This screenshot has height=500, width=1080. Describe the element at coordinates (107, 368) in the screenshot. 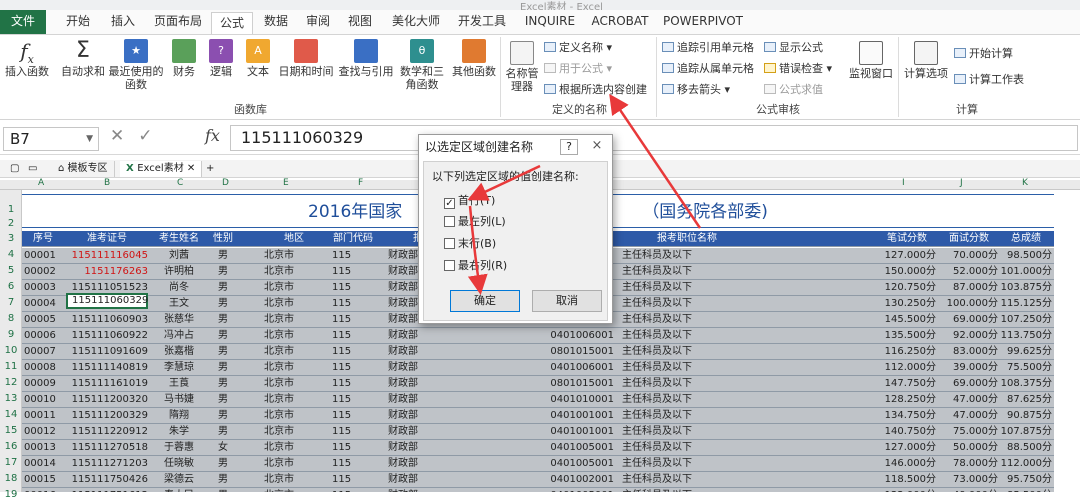

I see `table-cell: 115111140819` at that location.